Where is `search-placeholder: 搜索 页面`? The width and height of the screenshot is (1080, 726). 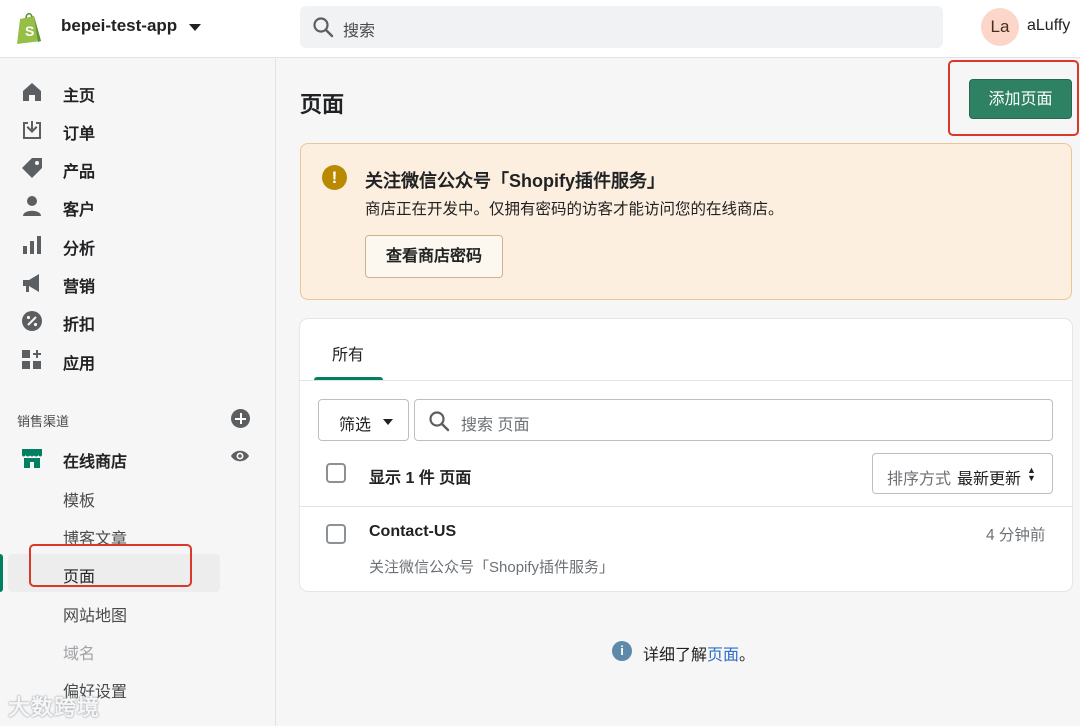
search-placeholder: 搜索 页面 is located at coordinates (495, 425).